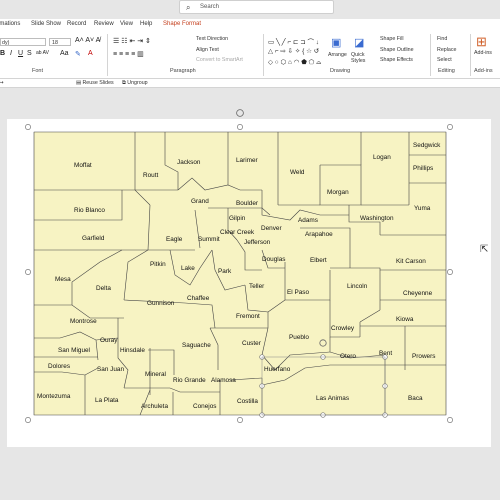 Image resolution: width=500 pixels, height=500 pixels. Describe the element at coordinates (219, 60) in the screenshot. I see `convert-smartart-button: Convert to SmartArt` at that location.